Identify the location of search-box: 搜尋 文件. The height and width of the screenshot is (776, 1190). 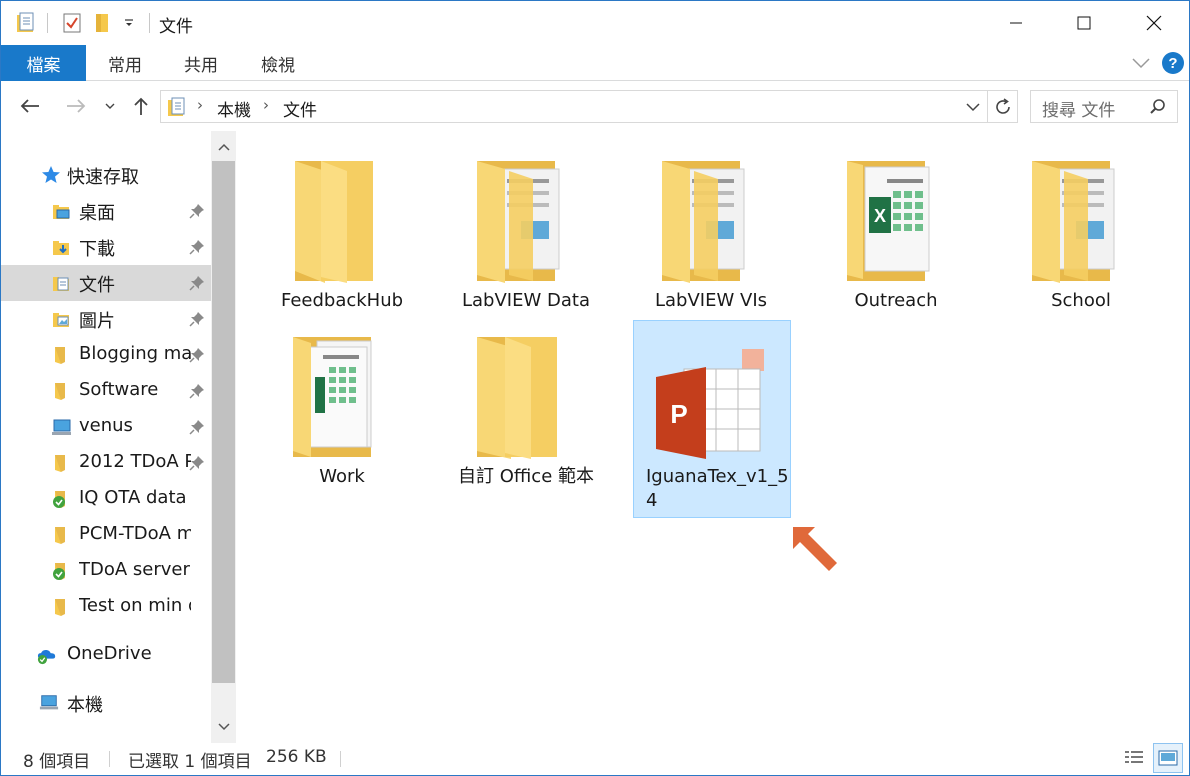
(1104, 106).